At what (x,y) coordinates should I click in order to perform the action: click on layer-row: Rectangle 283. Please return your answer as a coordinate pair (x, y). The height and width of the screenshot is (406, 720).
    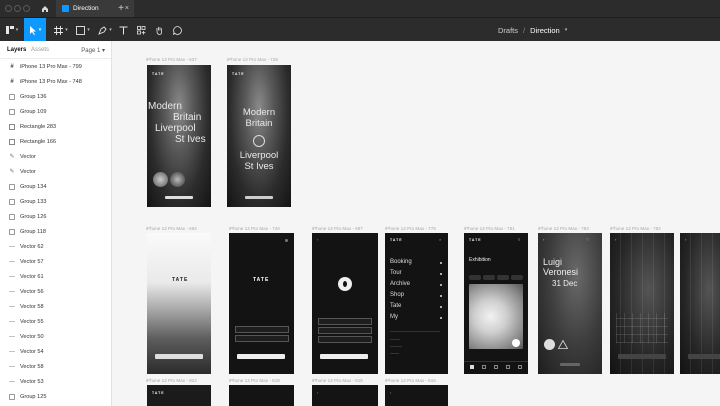
    Looking at the image, I should click on (55, 126).